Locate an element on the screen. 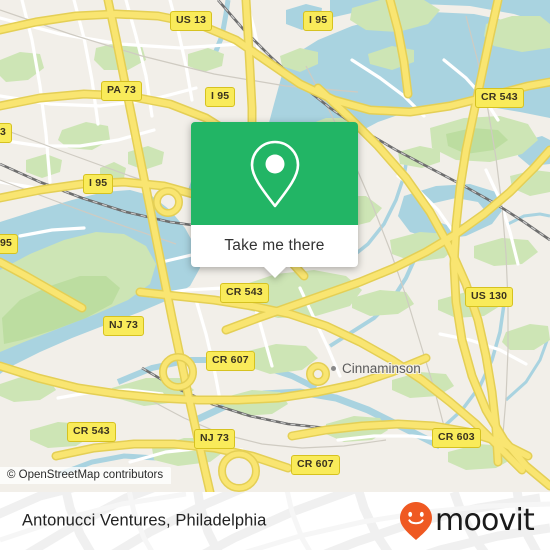  moovit-logo: moovit is located at coordinates (467, 521).